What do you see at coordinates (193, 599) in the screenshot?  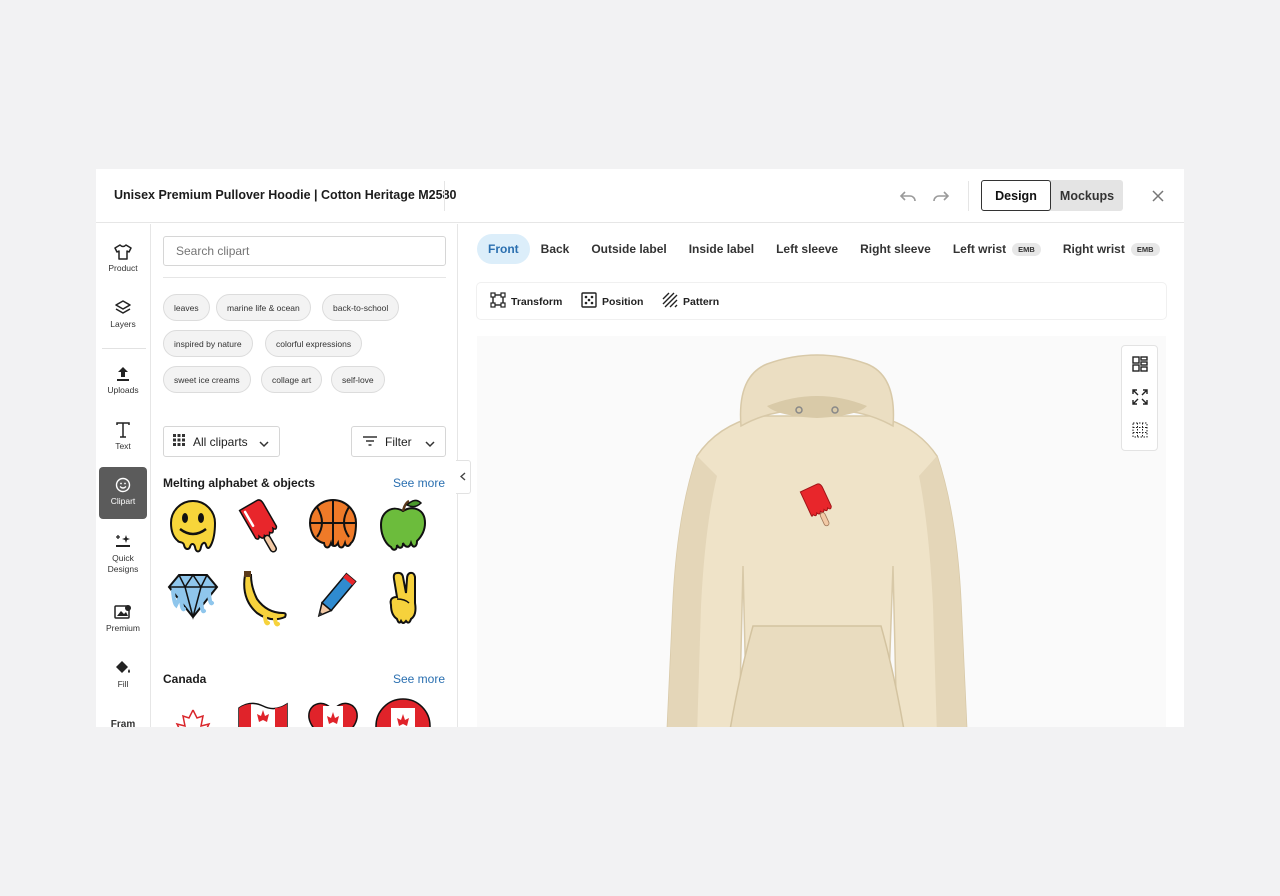 I see `clipart-melting-diamond` at bounding box center [193, 599].